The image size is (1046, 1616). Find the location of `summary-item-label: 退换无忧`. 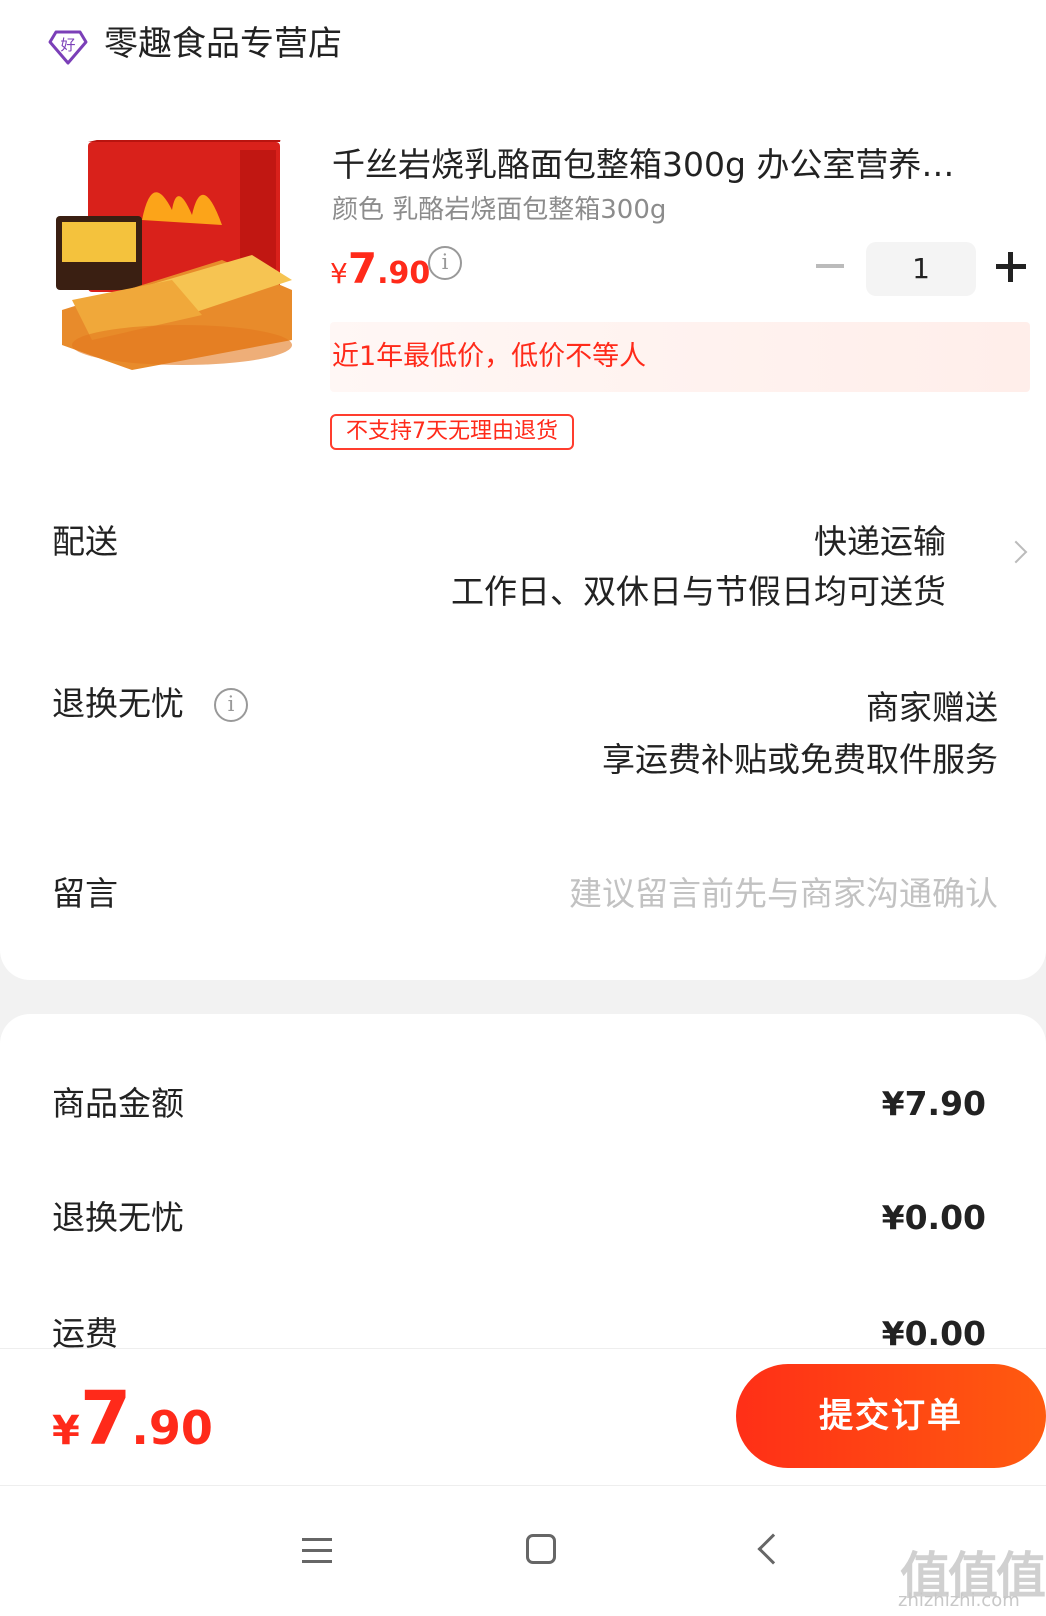

summary-item-label: 退换无忧 is located at coordinates (118, 1217).